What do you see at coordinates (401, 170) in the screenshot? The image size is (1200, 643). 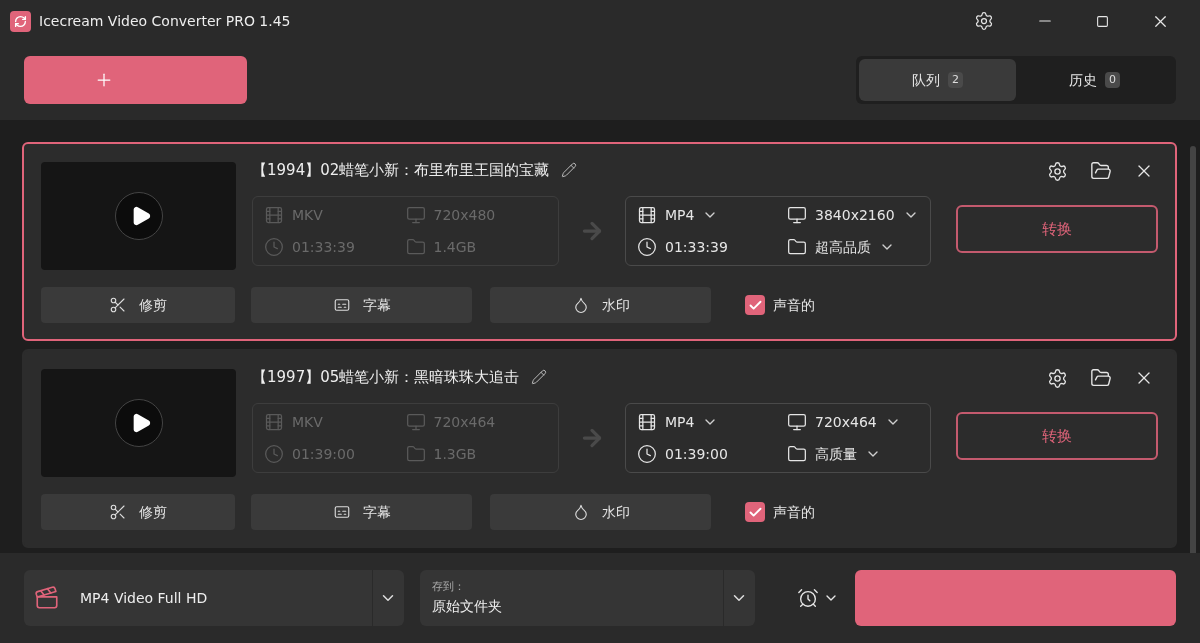 I see `video-title: 【1994】02蜡笔小新：布里布里王国的宝藏` at bounding box center [401, 170].